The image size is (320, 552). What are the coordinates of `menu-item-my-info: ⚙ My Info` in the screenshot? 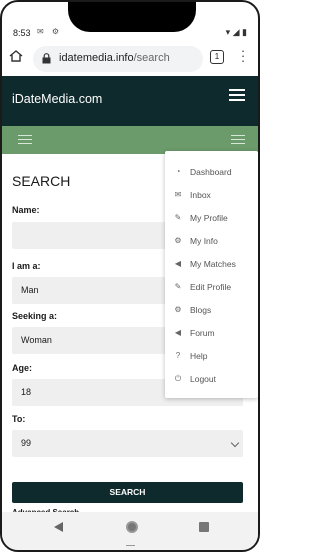 It's located at (211, 241).